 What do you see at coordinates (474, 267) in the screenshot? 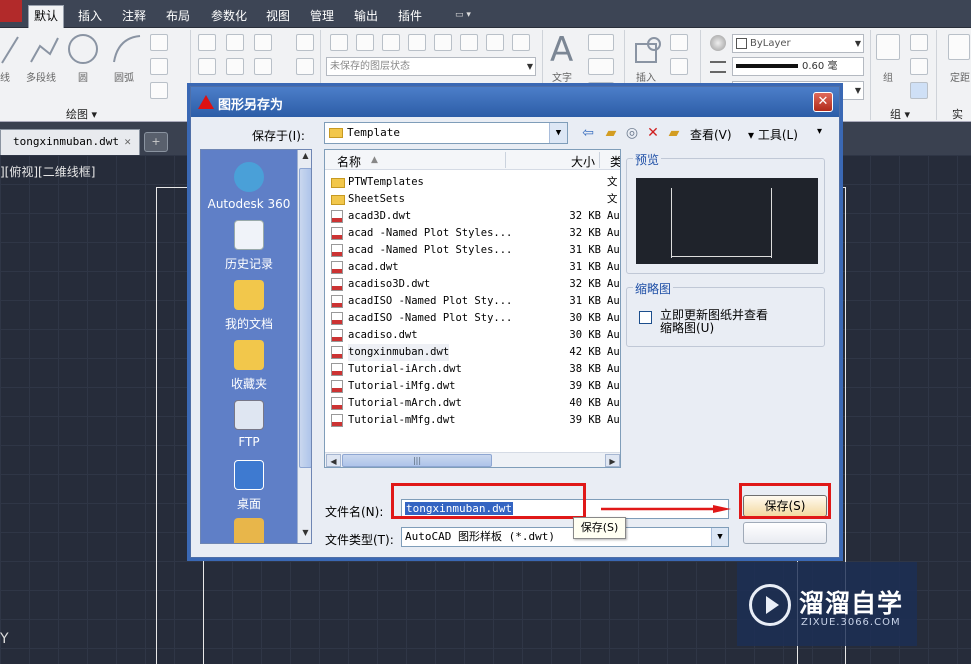
I see `file-row: acad.dwt 31 KB Au` at bounding box center [474, 267].